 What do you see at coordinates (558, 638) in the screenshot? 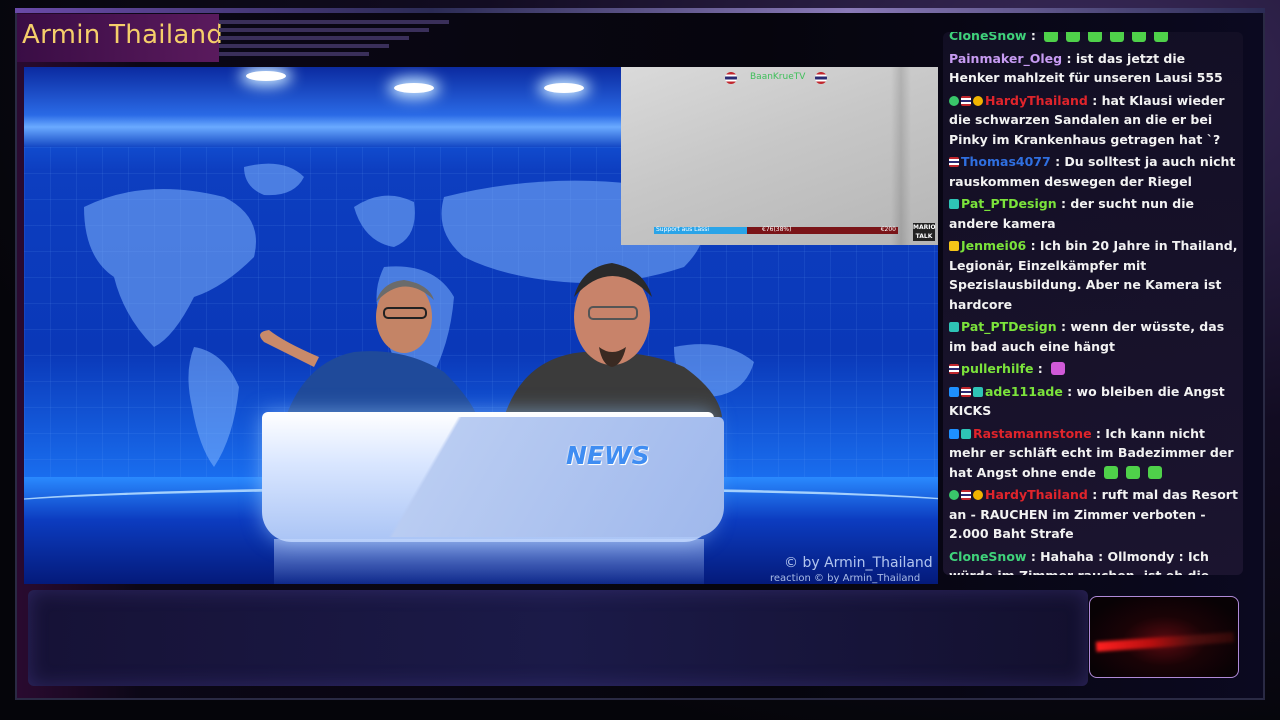
I see `bottom-banner` at bounding box center [558, 638].